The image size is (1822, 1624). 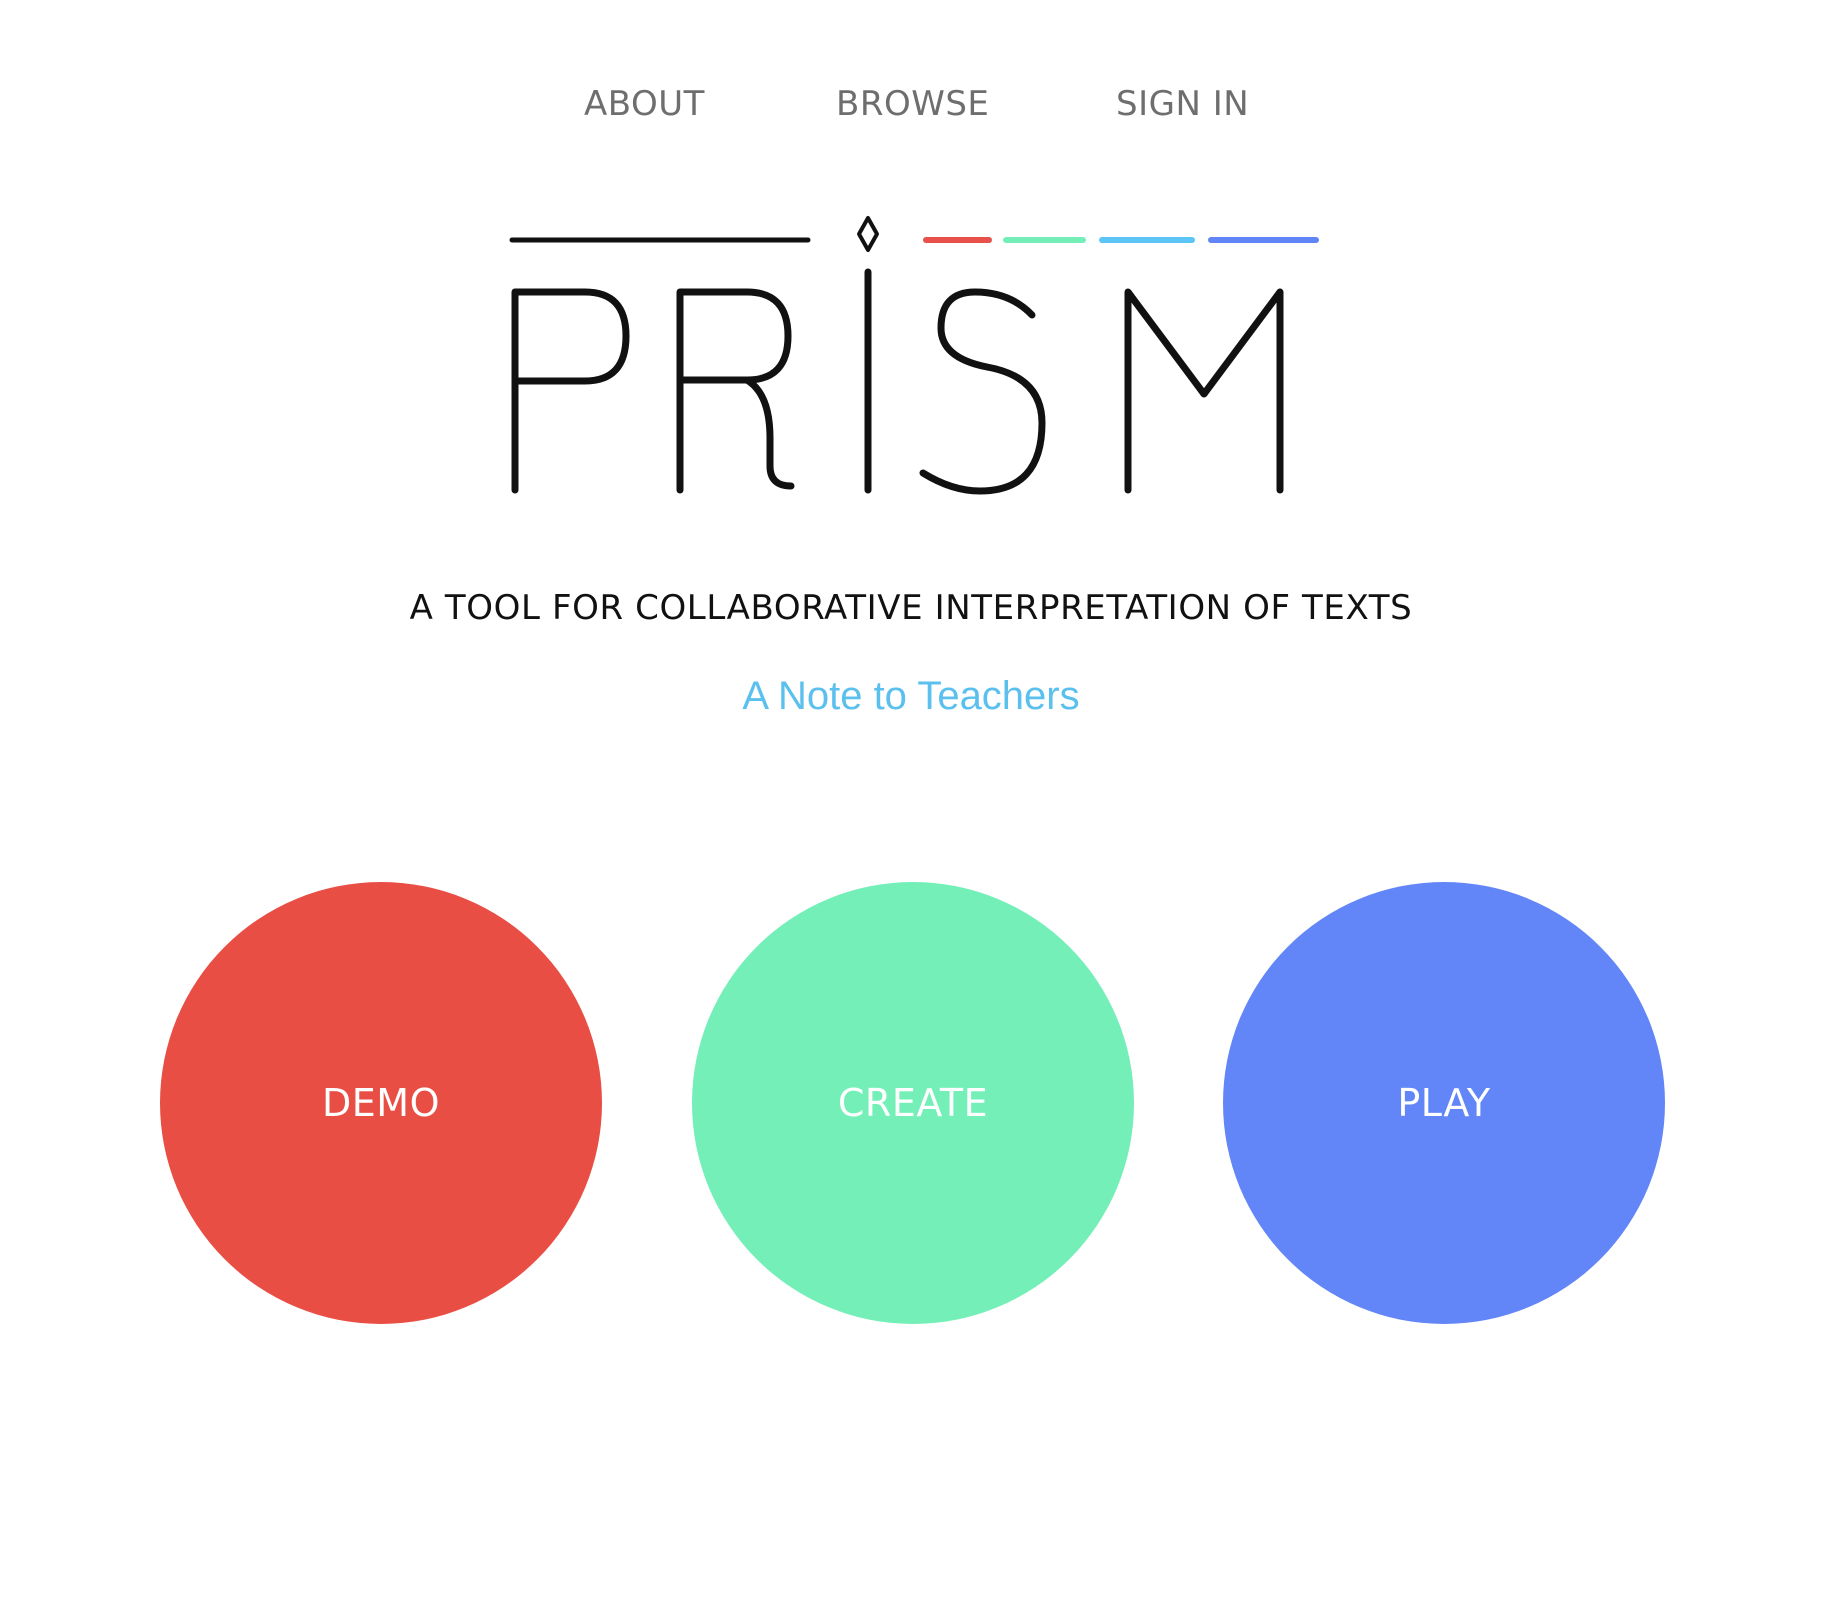 I want to click on note-to-teachers-link: A Note to Teachers, so click(x=910, y=696).